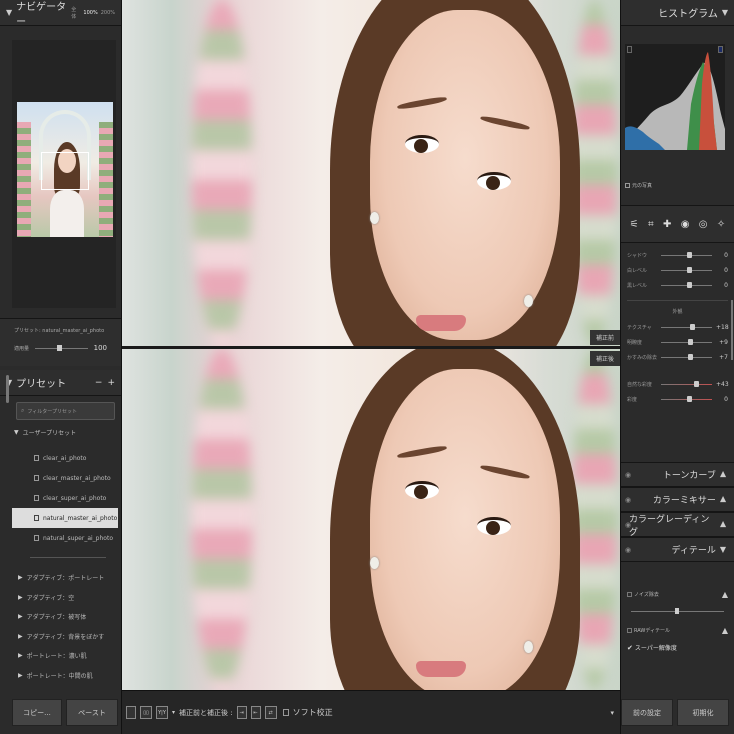  I want to click on soft-proof-checkbox, so click(285, 712).